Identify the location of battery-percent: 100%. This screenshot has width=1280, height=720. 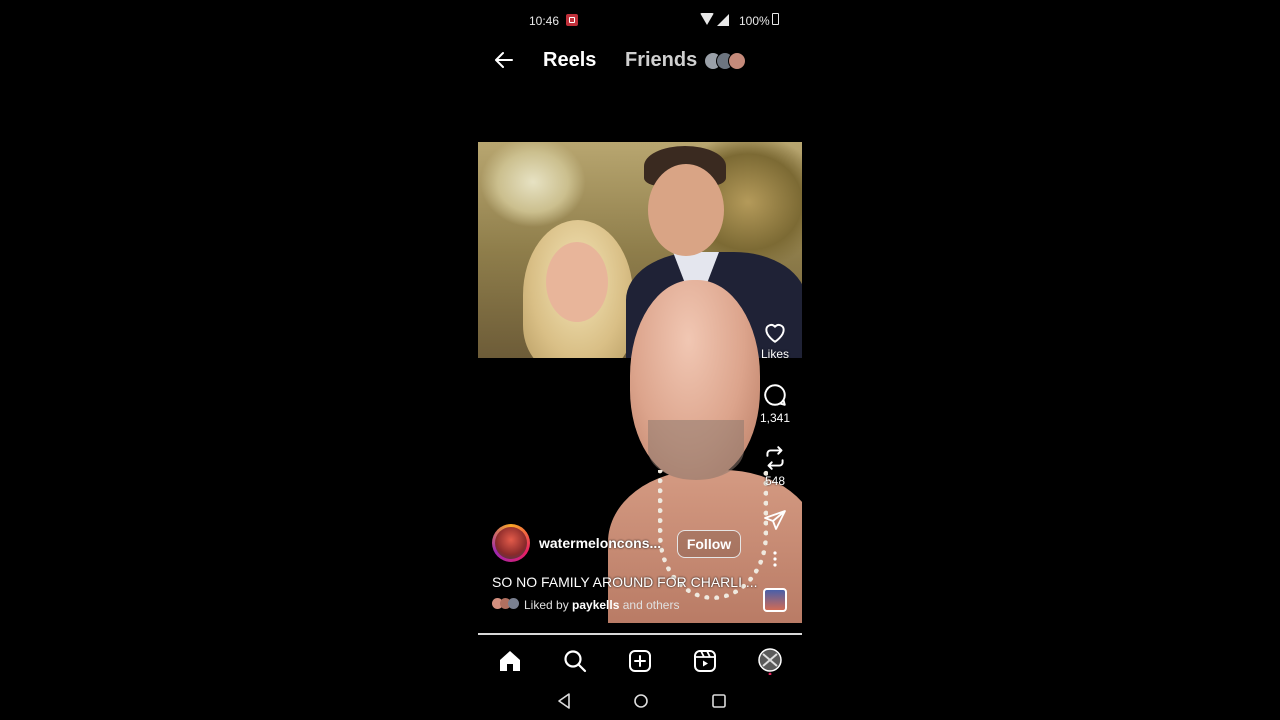
(754, 21).